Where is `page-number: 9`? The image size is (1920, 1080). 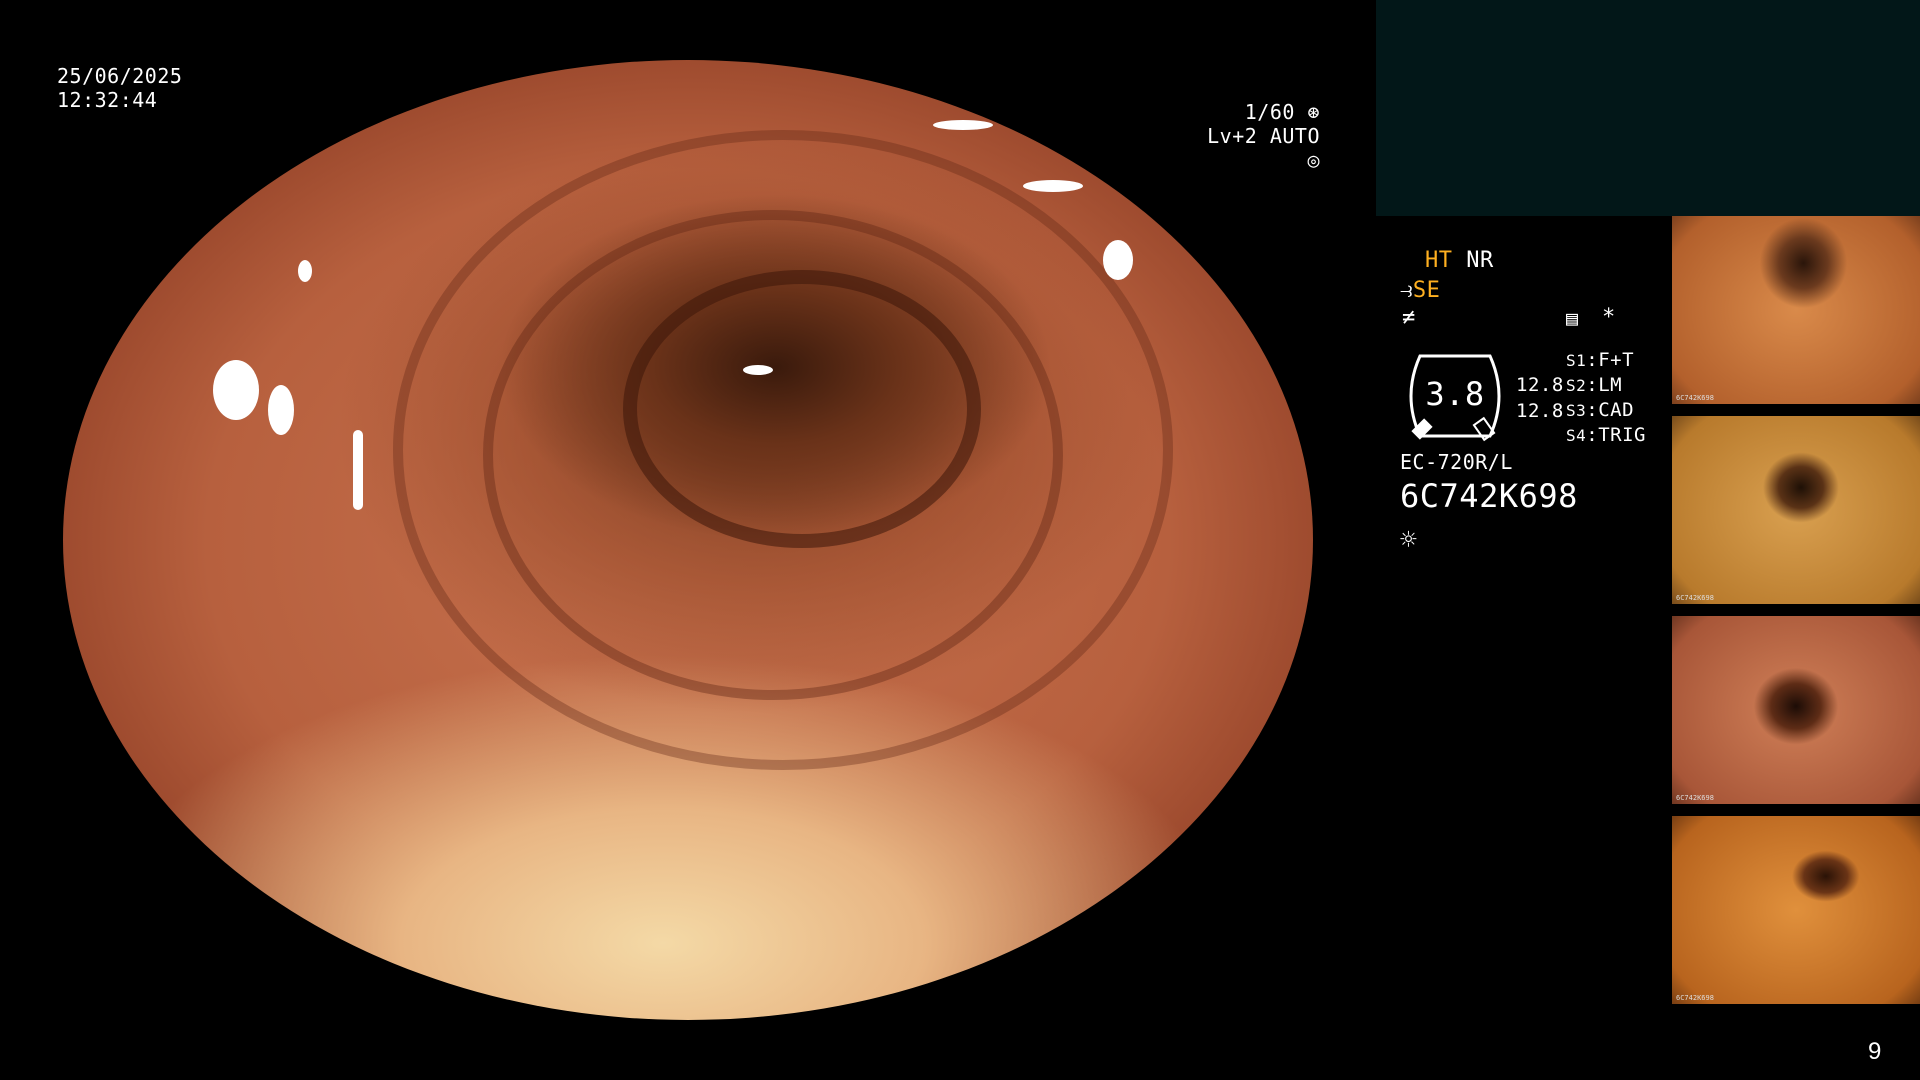 page-number: 9 is located at coordinates (1875, 1051).